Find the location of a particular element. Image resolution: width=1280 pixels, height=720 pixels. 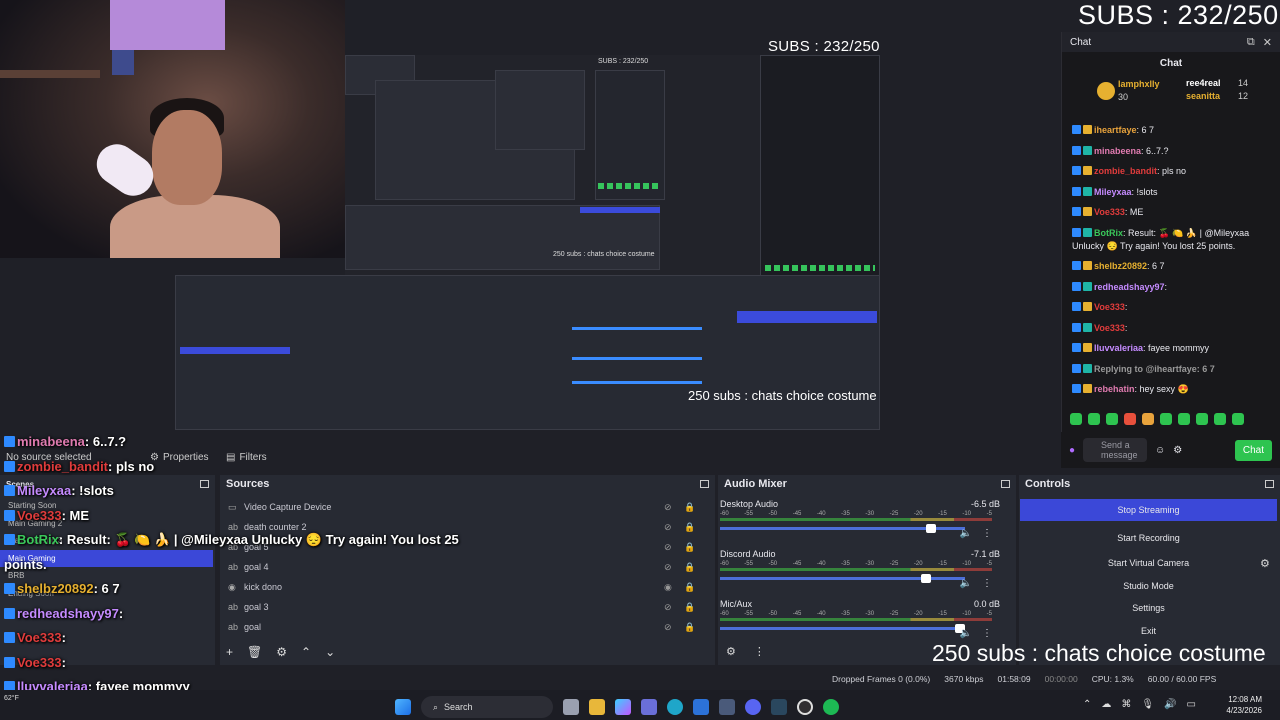

settings-icon: ⚙ is located at coordinates (1177, 450).